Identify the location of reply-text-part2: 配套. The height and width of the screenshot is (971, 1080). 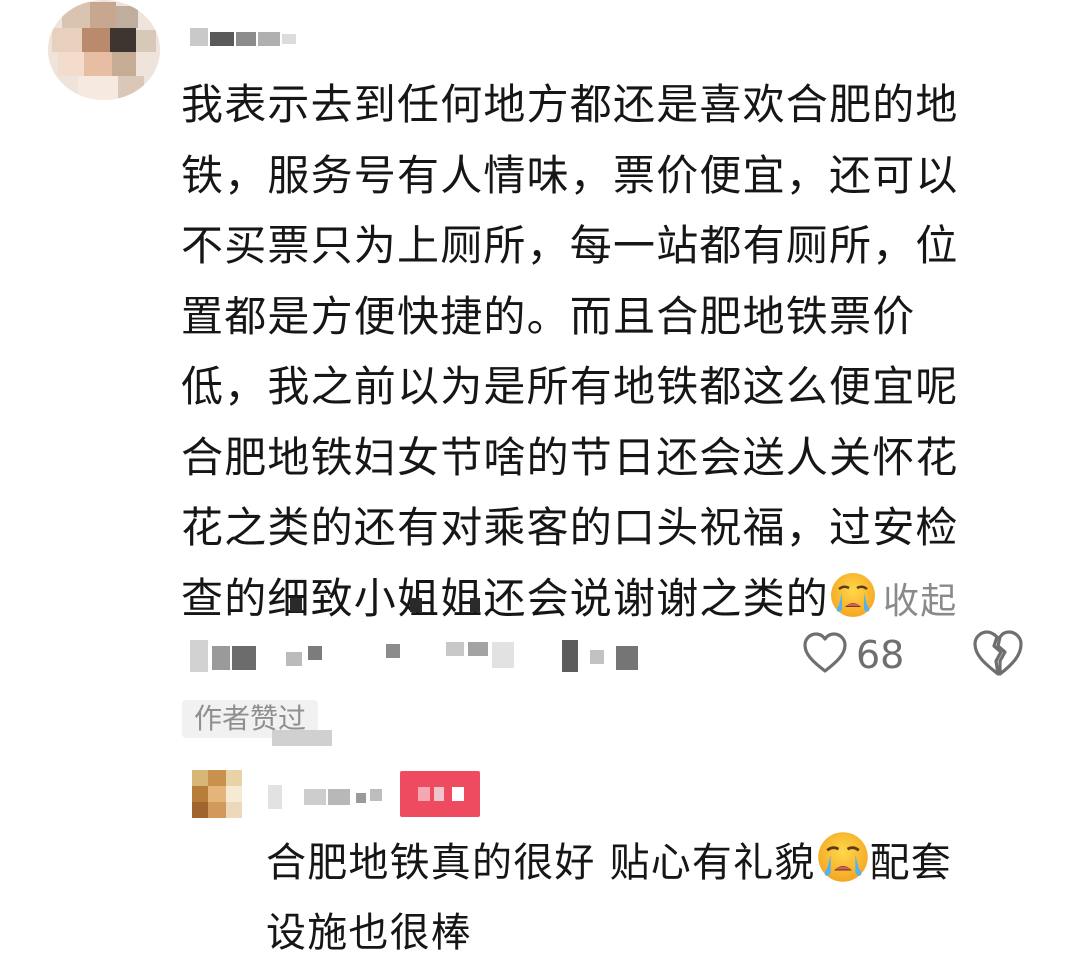
(910, 863).